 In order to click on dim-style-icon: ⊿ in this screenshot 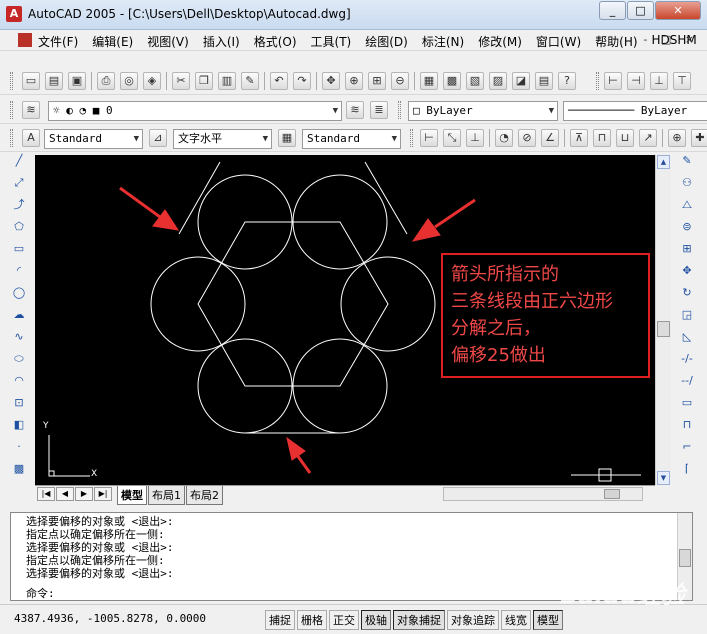, I will do `click(158, 138)`.